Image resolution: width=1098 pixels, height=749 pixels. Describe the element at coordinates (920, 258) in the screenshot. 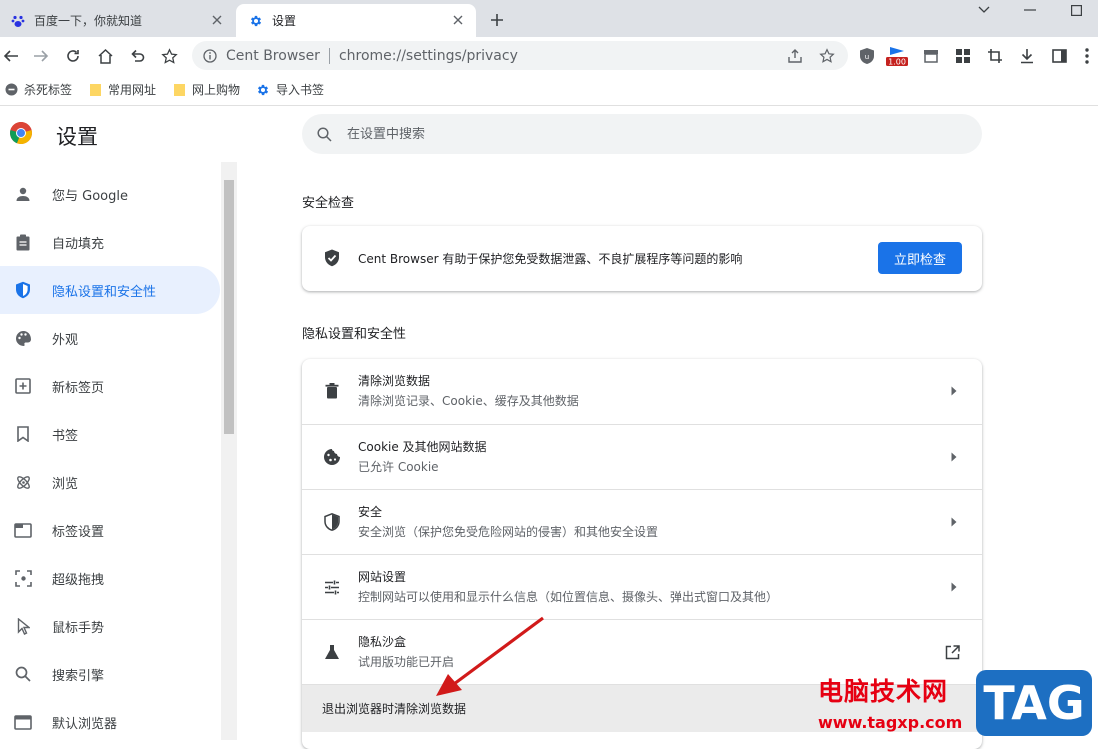

I see `check-now-button: 立即检查` at that location.